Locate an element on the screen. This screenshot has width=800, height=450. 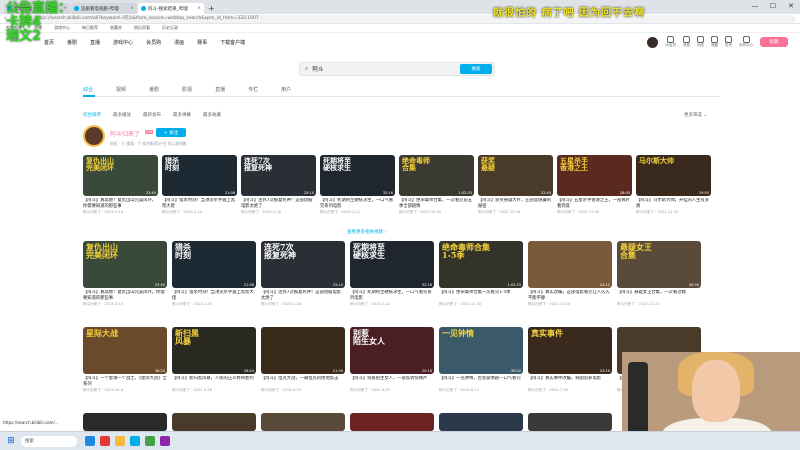
tab-6: 用户 is located at coordinates (286, 89).